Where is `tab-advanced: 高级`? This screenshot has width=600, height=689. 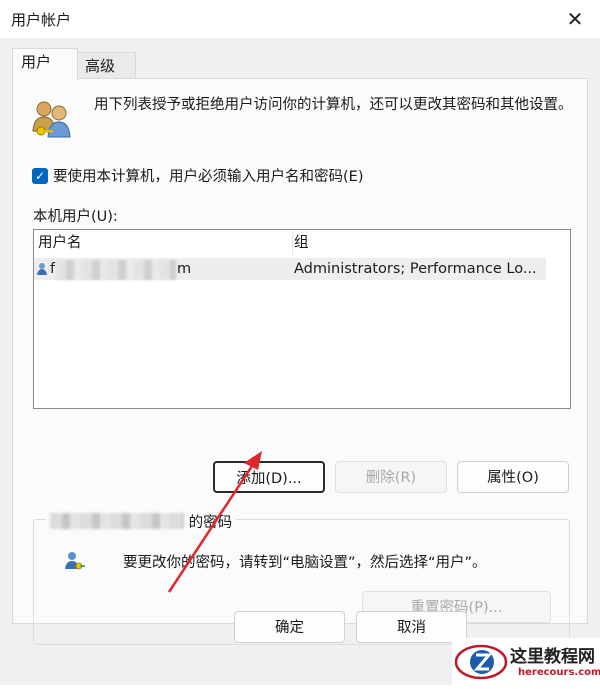
tab-advanced: 高级 is located at coordinates (106, 65).